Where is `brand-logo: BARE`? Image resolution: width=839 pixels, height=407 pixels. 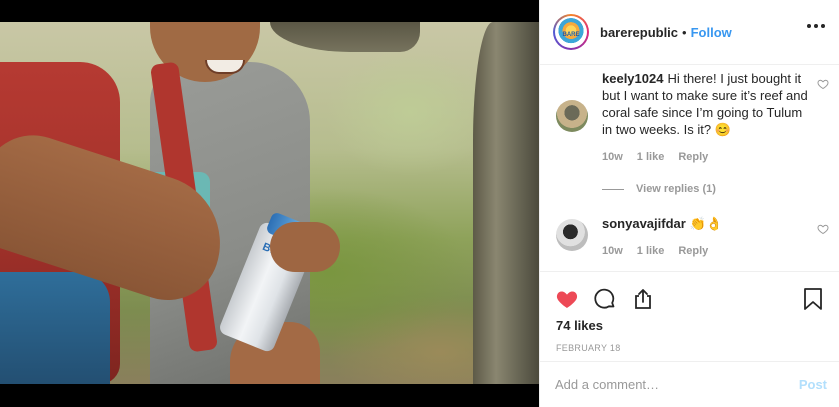
brand-logo: BARE is located at coordinates (571, 32).